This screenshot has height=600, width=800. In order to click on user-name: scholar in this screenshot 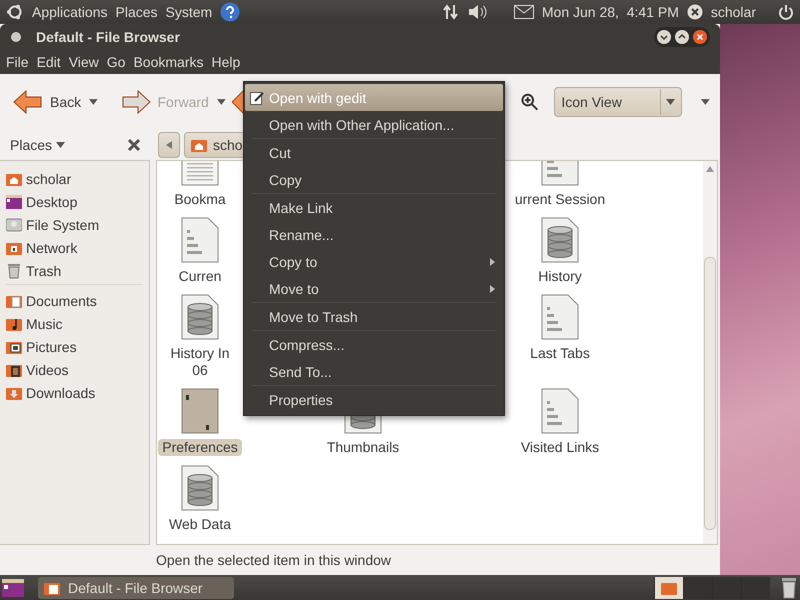, I will do `click(733, 12)`.